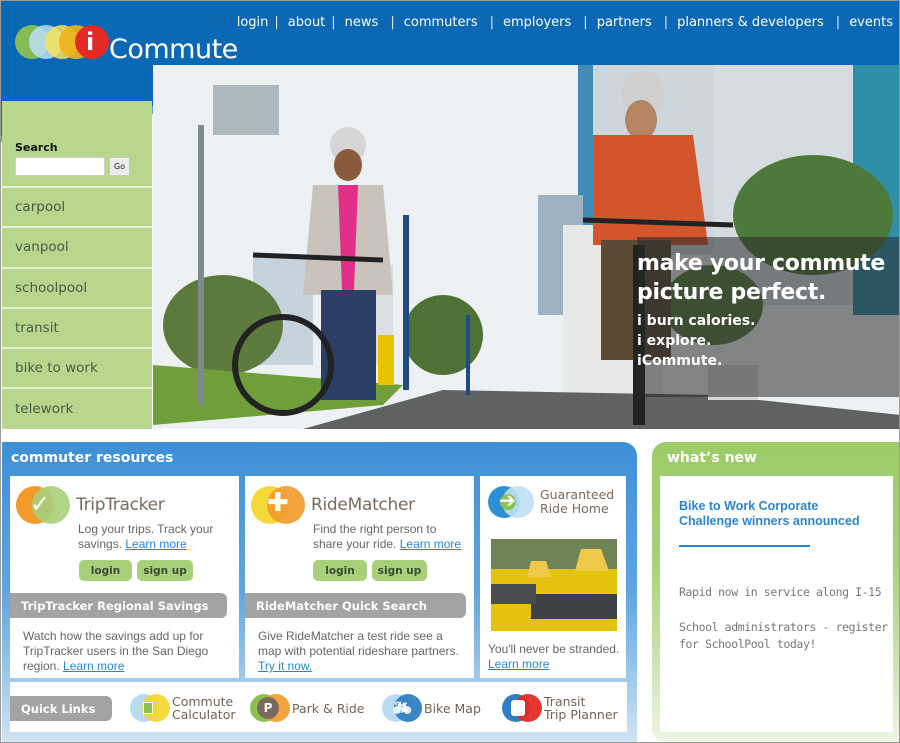 The width and height of the screenshot is (900, 743). What do you see at coordinates (624, 22) in the screenshot?
I see `nav-partners: partners` at bounding box center [624, 22].